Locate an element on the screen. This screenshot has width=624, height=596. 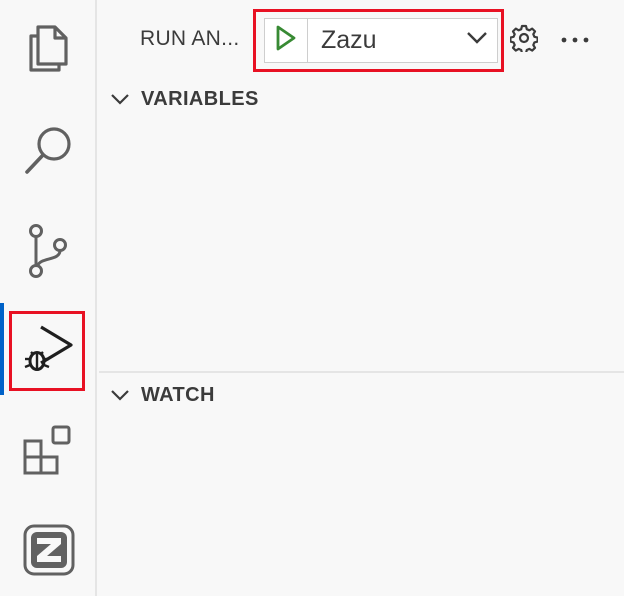
search-icon is located at coordinates (49, 150).